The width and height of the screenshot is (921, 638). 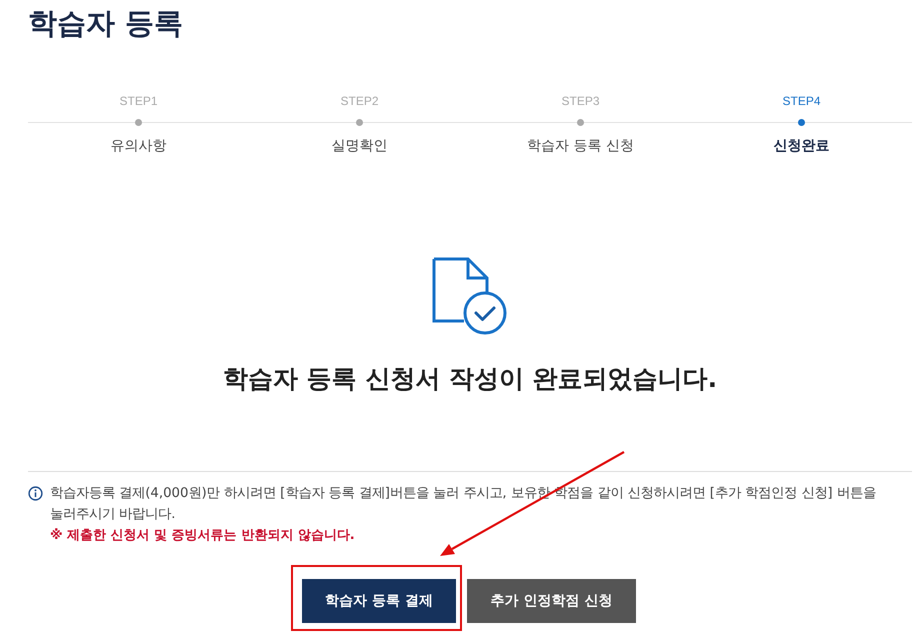 What do you see at coordinates (138, 101) in the screenshot?
I see `step-label: STEP1` at bounding box center [138, 101].